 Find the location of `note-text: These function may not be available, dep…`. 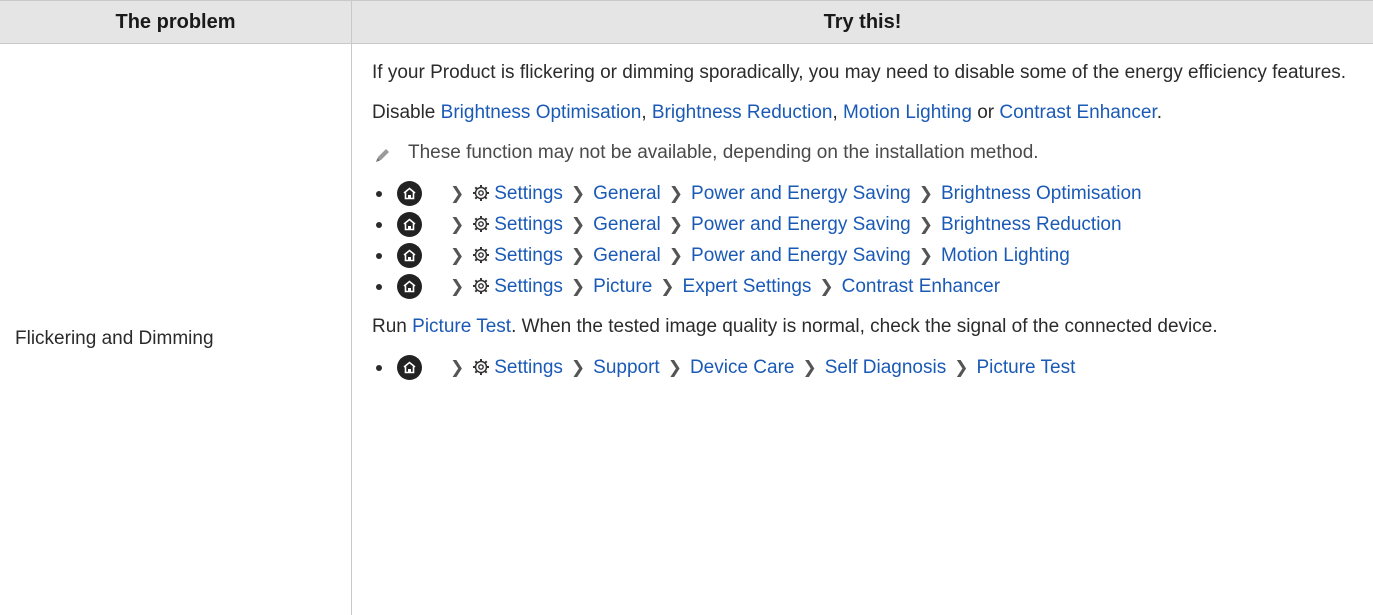

note-text: These function may not be available, dep… is located at coordinates (723, 152).